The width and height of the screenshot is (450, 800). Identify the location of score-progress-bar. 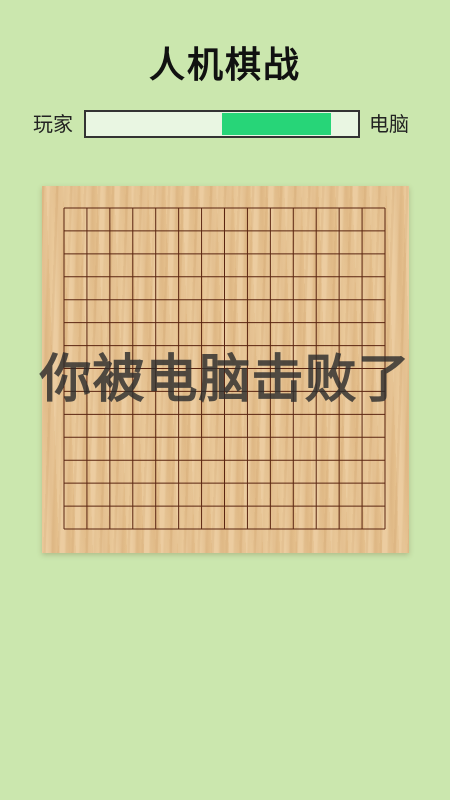
(222, 124).